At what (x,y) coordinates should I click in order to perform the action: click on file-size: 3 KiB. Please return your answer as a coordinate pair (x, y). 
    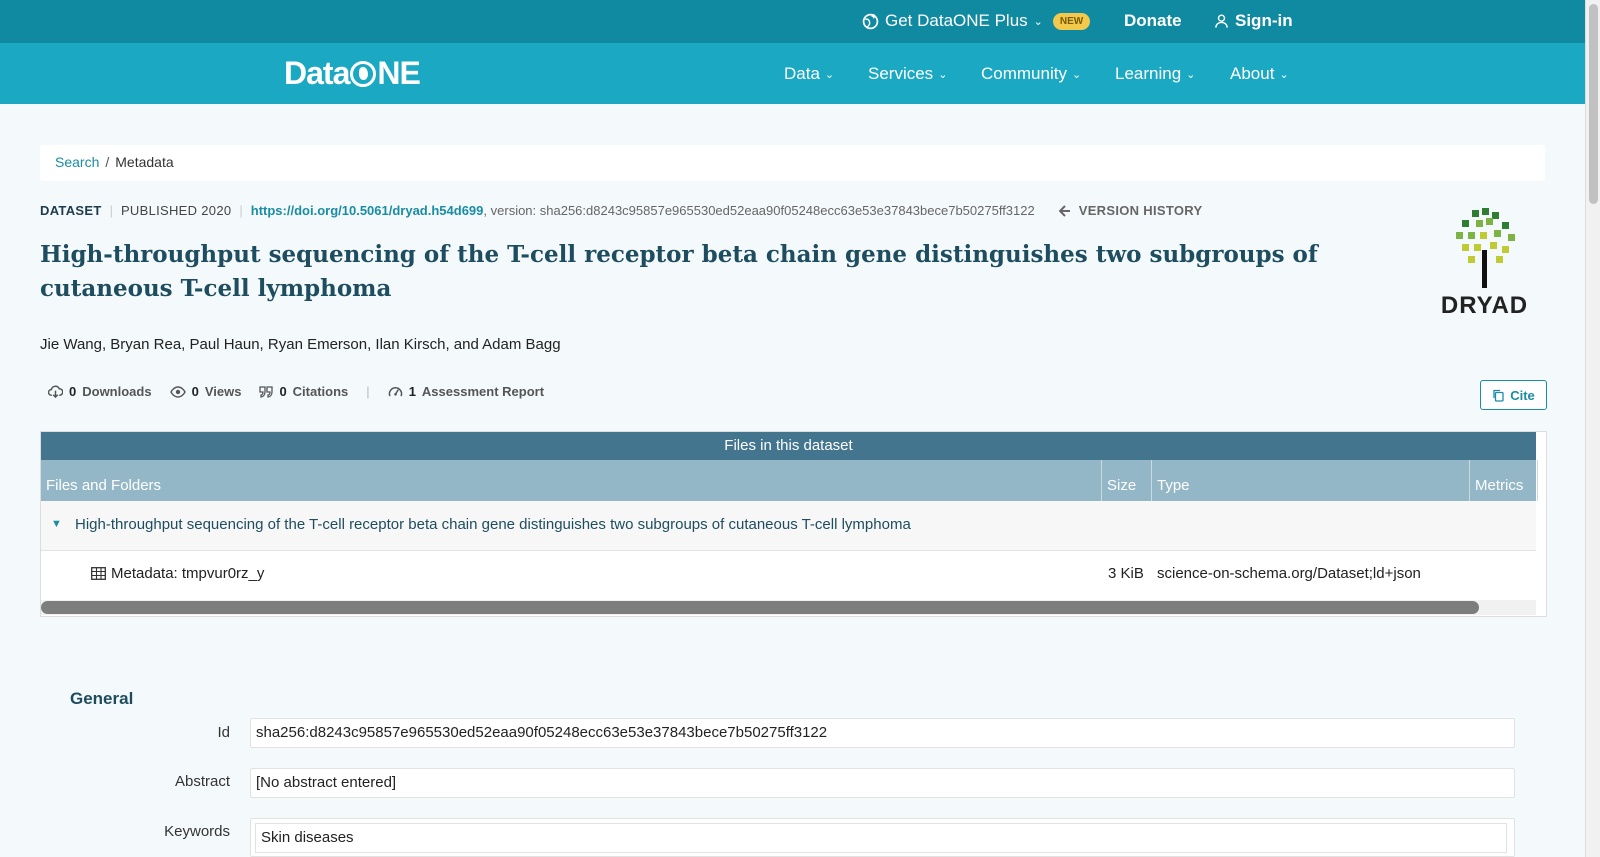
    Looking at the image, I should click on (1126, 573).